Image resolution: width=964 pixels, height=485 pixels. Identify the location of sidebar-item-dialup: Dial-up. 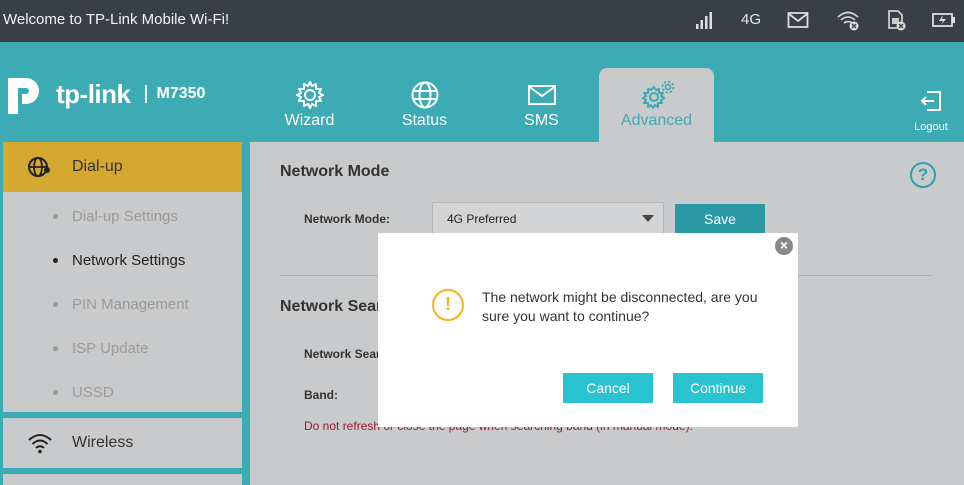
(122, 167).